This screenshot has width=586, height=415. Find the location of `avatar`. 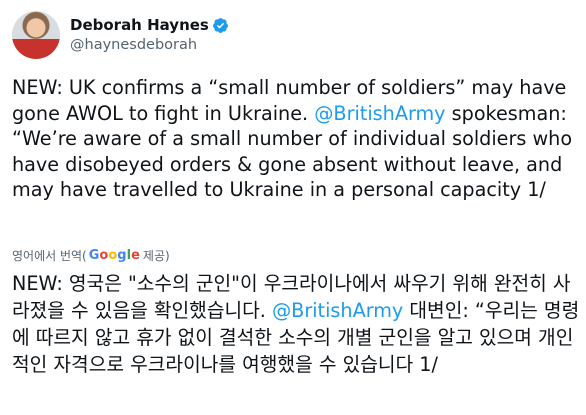

avatar is located at coordinates (36, 35).